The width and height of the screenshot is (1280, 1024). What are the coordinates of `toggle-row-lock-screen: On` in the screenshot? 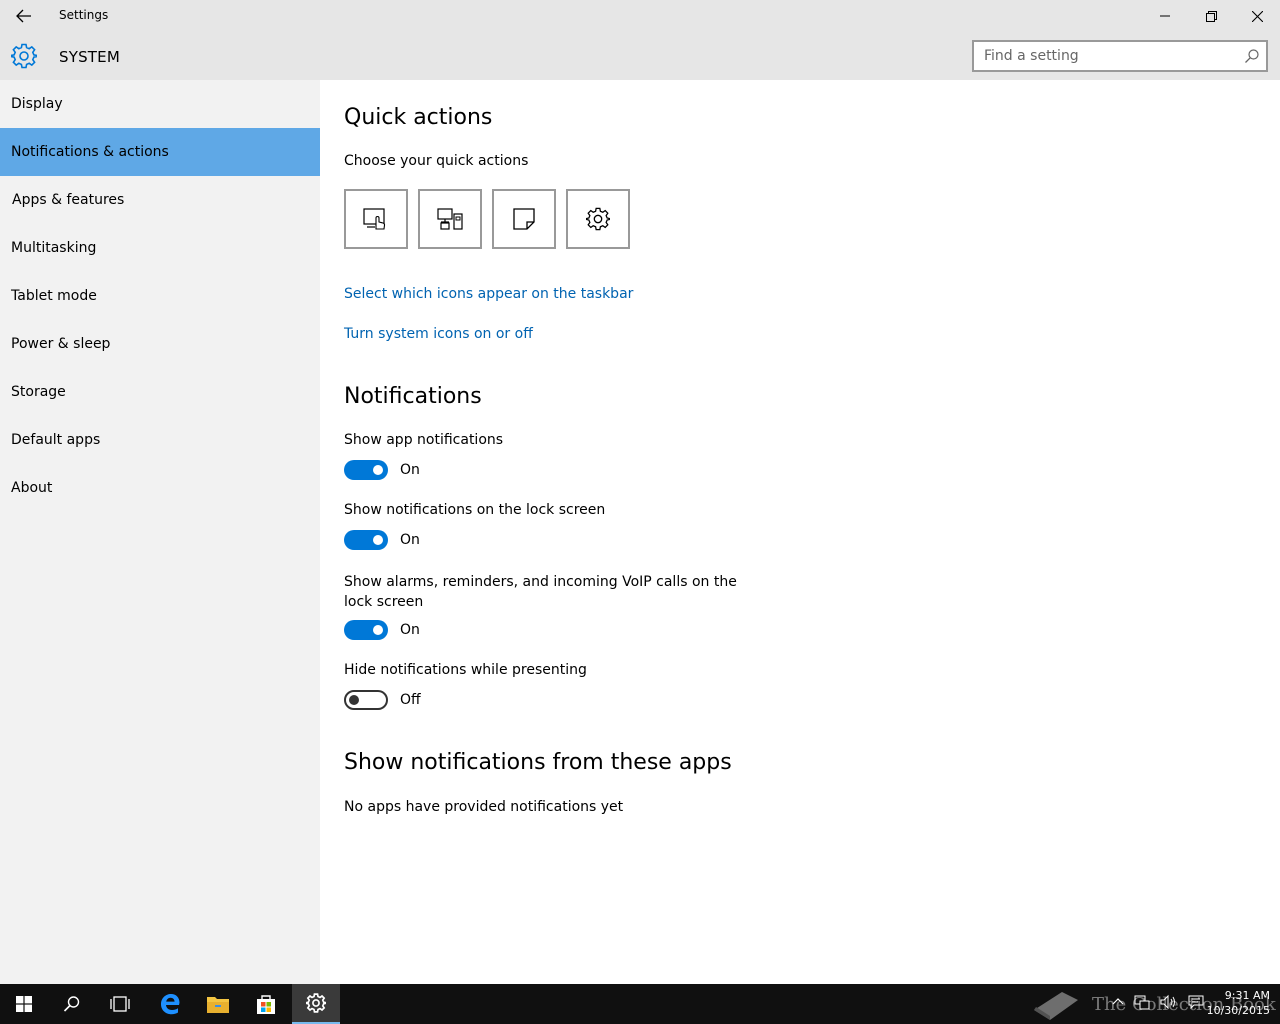 It's located at (382, 540).